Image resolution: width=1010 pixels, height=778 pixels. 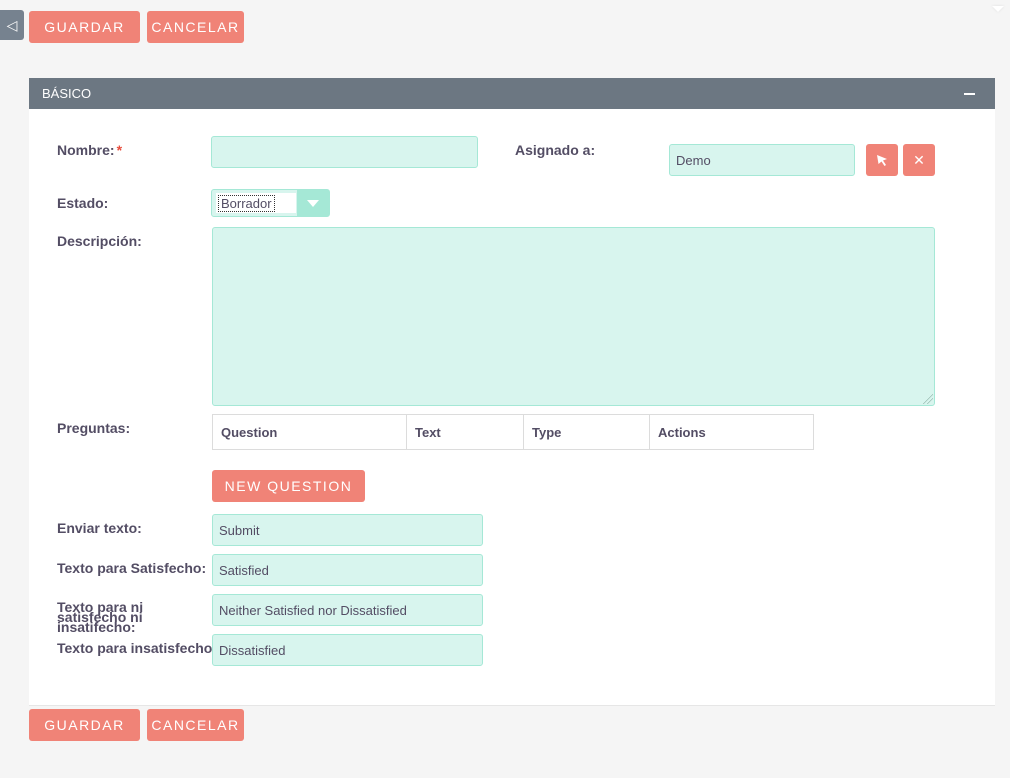 What do you see at coordinates (309, 432) in the screenshot?
I see `column-question: Question` at bounding box center [309, 432].